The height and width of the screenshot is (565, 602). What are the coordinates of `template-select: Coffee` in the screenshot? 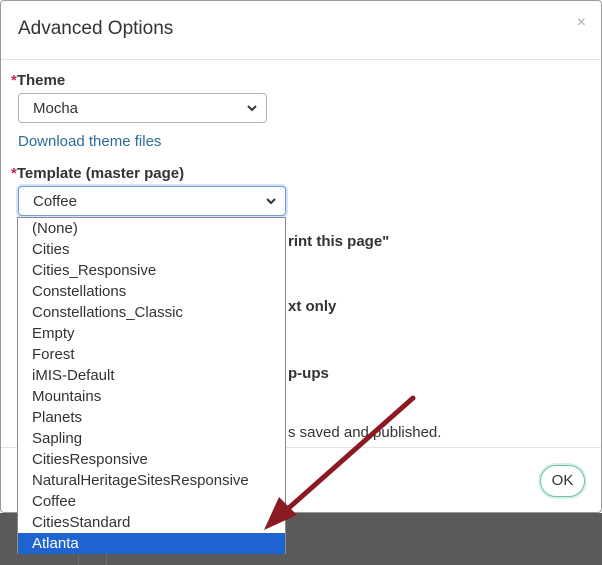 It's located at (152, 201).